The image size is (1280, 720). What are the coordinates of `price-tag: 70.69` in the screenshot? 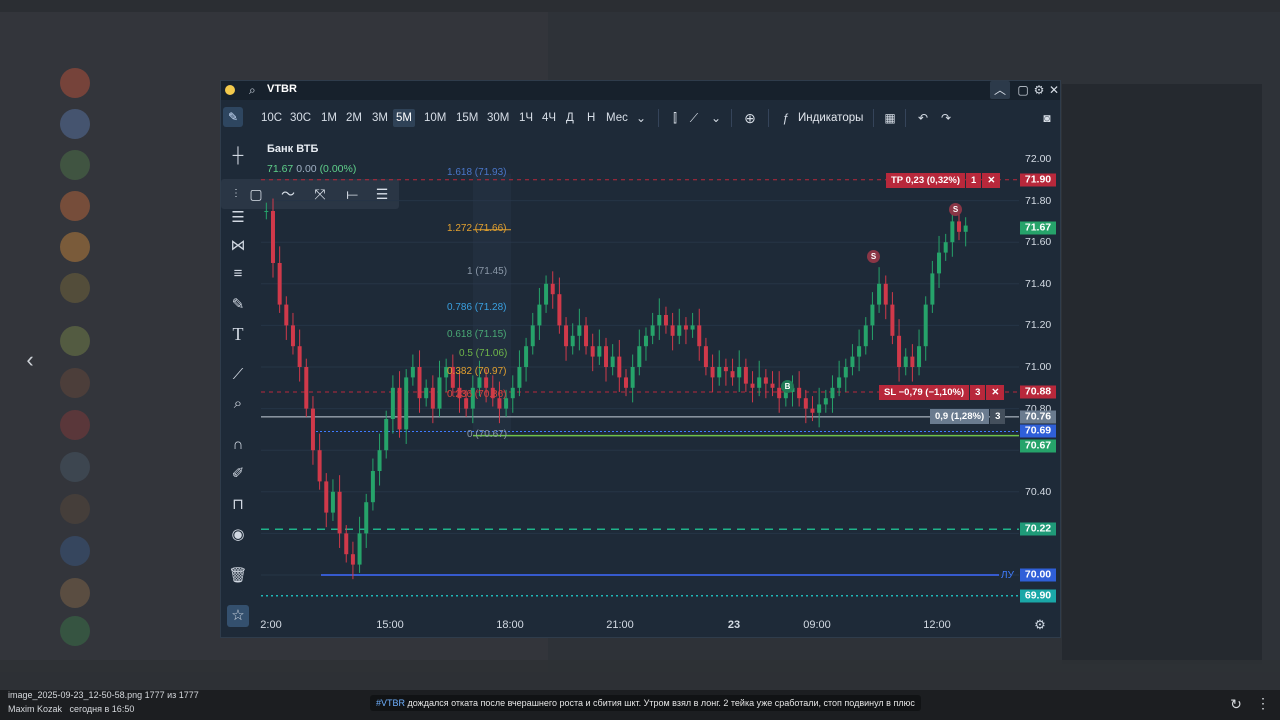 It's located at (1038, 431).